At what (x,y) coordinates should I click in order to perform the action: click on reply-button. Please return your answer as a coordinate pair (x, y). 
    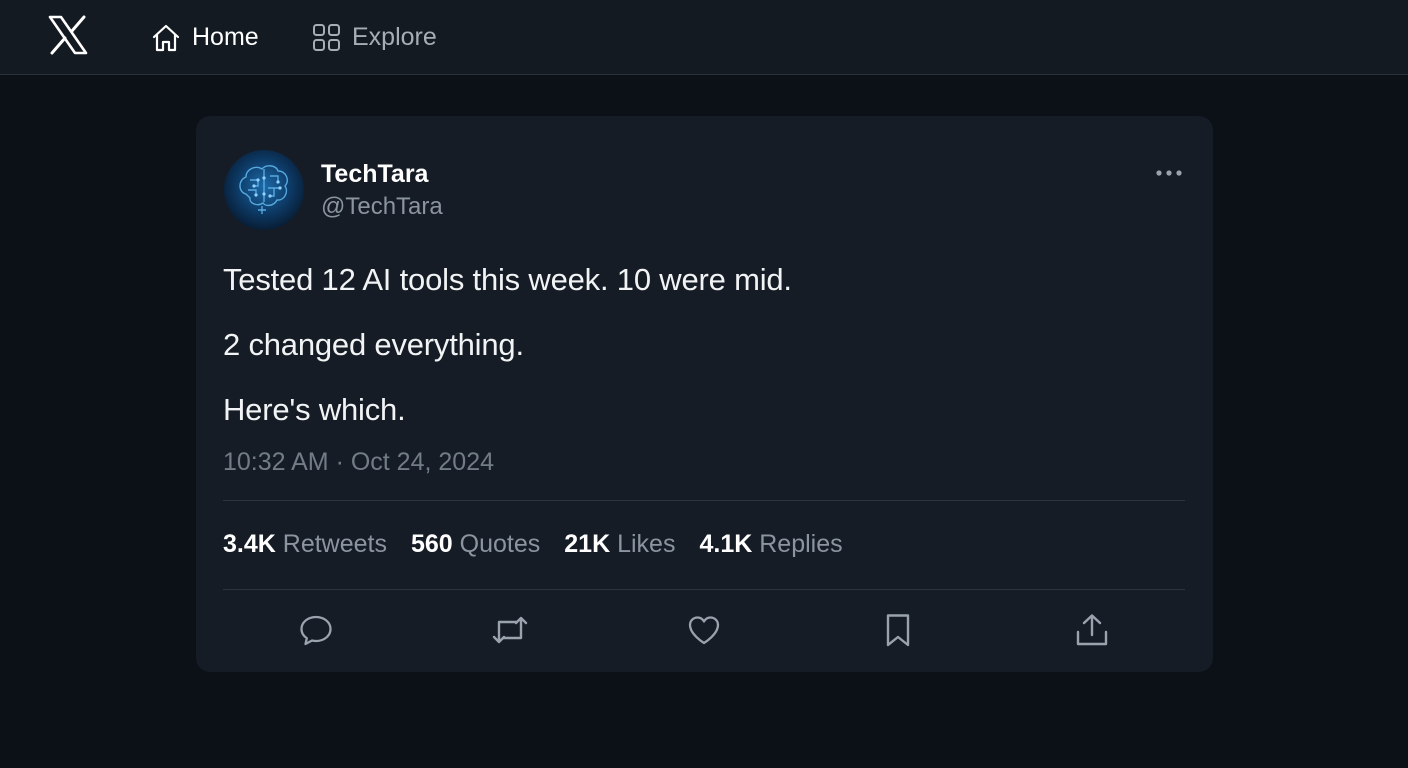
    Looking at the image, I should click on (316, 632).